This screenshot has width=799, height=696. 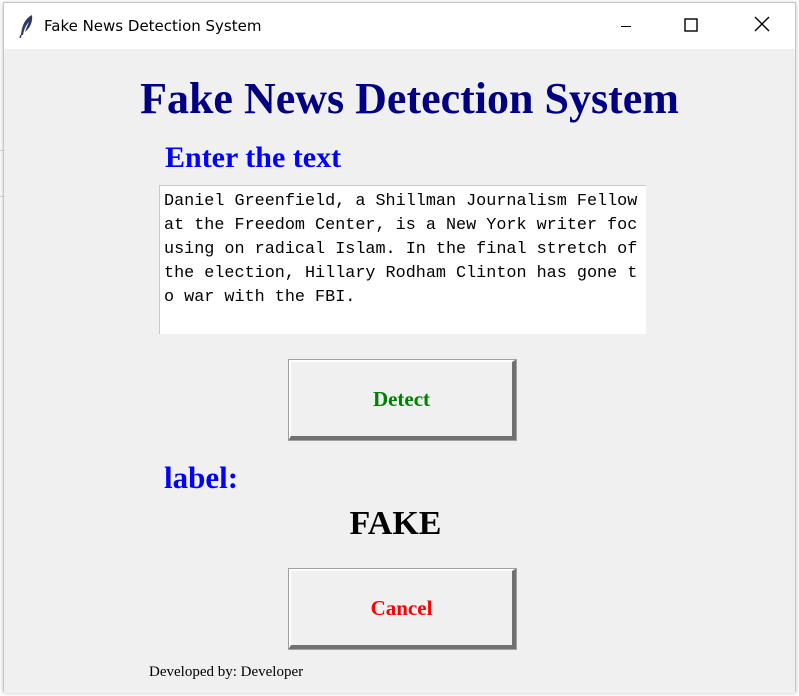 I want to click on feather-icon, so click(x=27, y=26).